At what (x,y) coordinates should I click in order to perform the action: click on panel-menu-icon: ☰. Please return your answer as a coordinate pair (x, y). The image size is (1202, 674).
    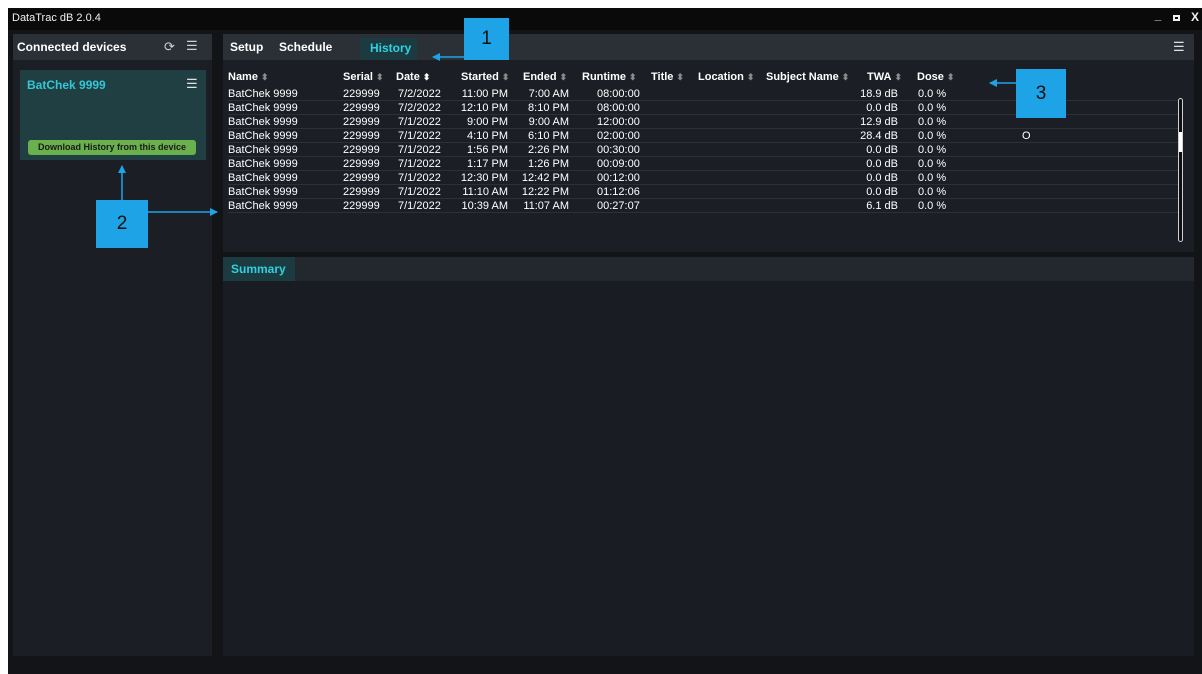
    Looking at the image, I should click on (192, 46).